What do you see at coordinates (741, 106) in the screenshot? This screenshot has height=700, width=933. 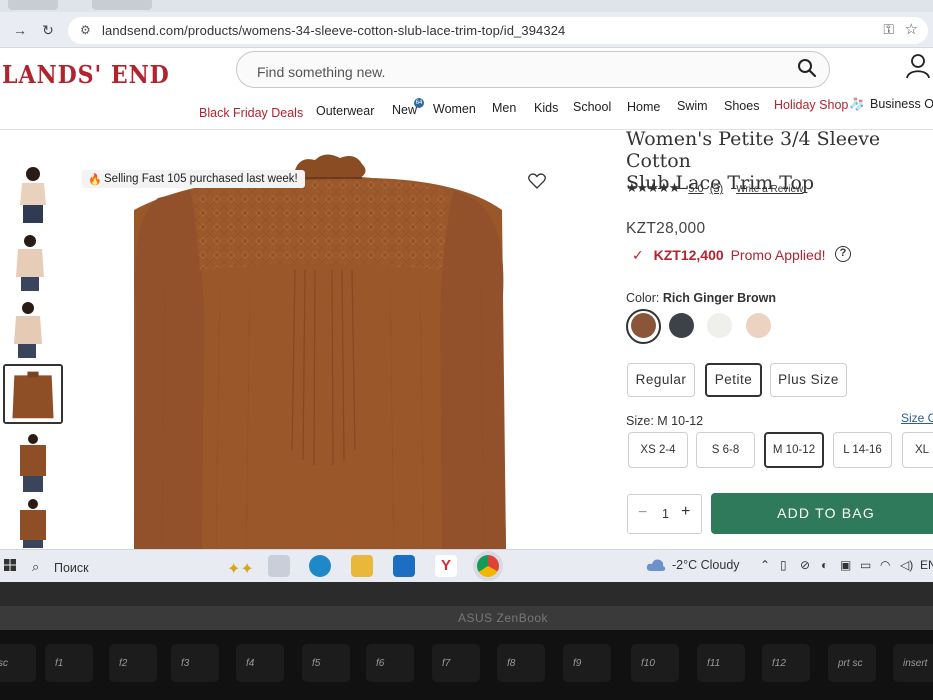 I see `nav-item-shoes: Shoes` at bounding box center [741, 106].